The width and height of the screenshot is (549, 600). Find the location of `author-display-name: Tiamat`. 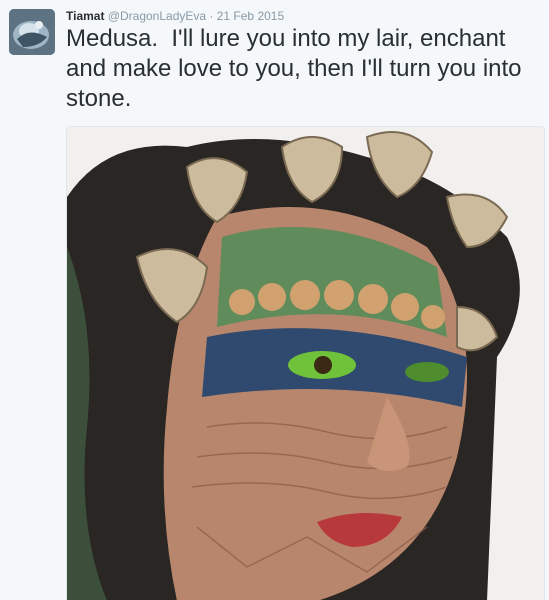

author-display-name: Tiamat is located at coordinates (85, 16).